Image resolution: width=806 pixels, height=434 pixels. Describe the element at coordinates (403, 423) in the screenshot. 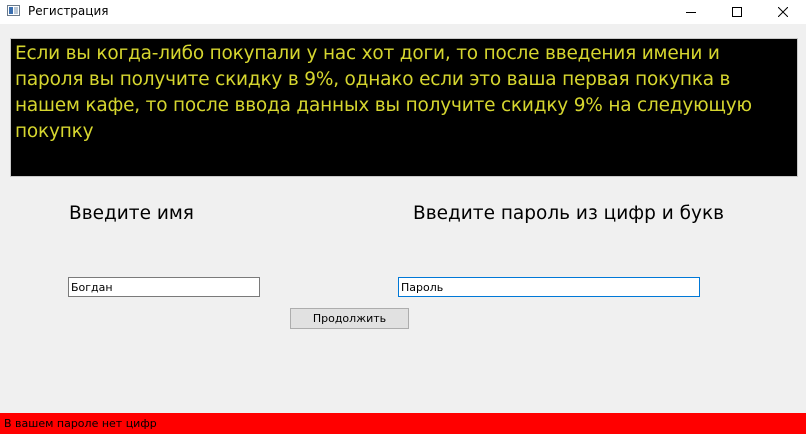

I see `status-bar: В вашем пароле нет цифр` at that location.